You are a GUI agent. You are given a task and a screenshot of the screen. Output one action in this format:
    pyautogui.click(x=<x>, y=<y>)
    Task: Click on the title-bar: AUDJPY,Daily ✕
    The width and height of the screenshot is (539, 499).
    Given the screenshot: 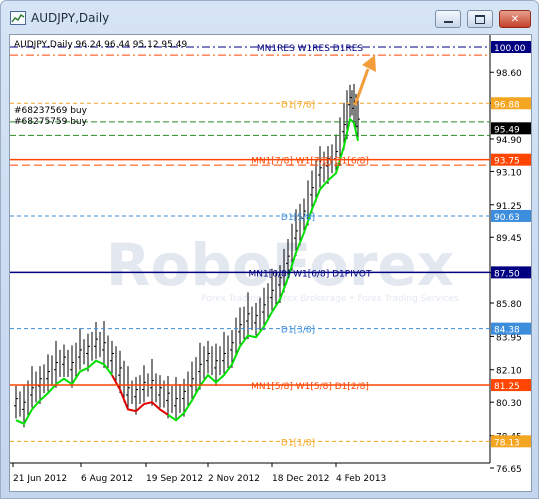 What is the action you would take?
    pyautogui.click(x=269, y=17)
    